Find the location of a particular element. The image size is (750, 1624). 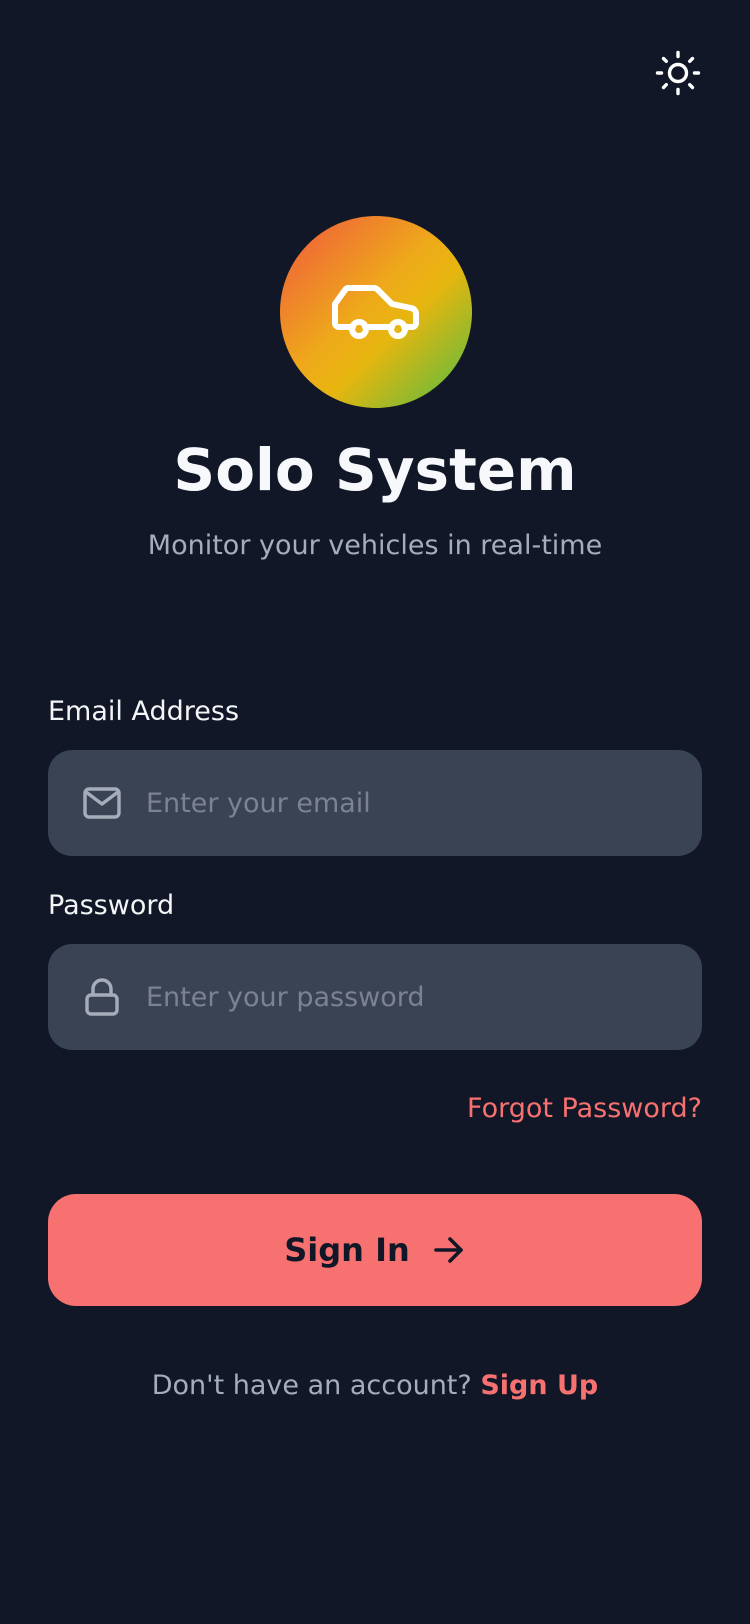

app-subtitle: Monitor your vehicles in real-time is located at coordinates (375, 545).